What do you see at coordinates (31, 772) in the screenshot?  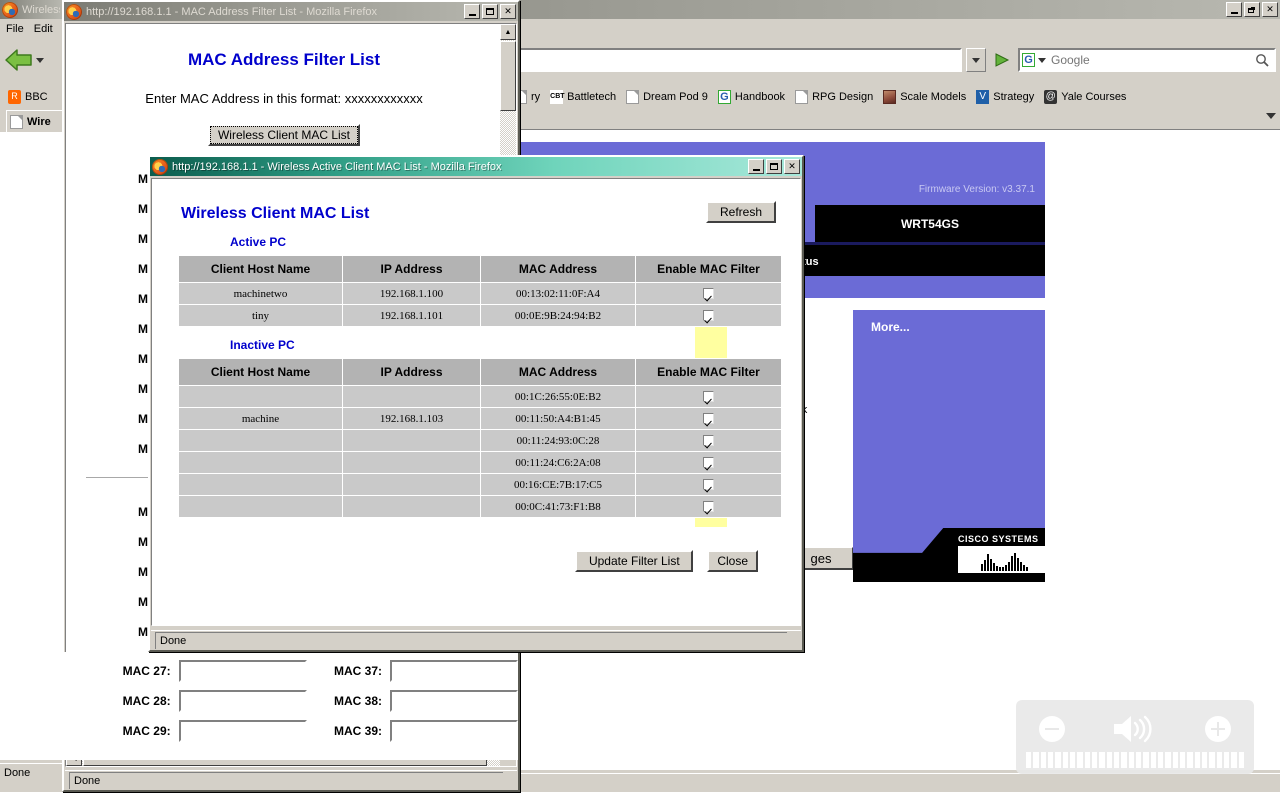 I see `leftmost-statusbar: Done` at bounding box center [31, 772].